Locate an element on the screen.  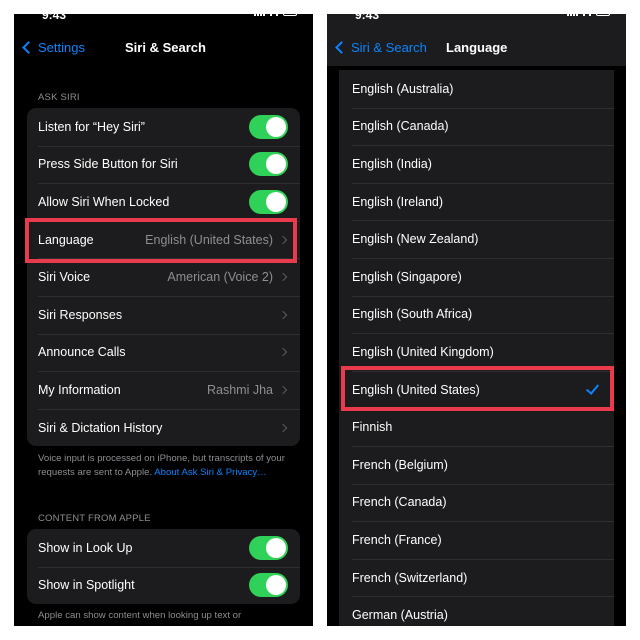
row-show-in-spotlight: Show in Spotlight is located at coordinates (163, 585).